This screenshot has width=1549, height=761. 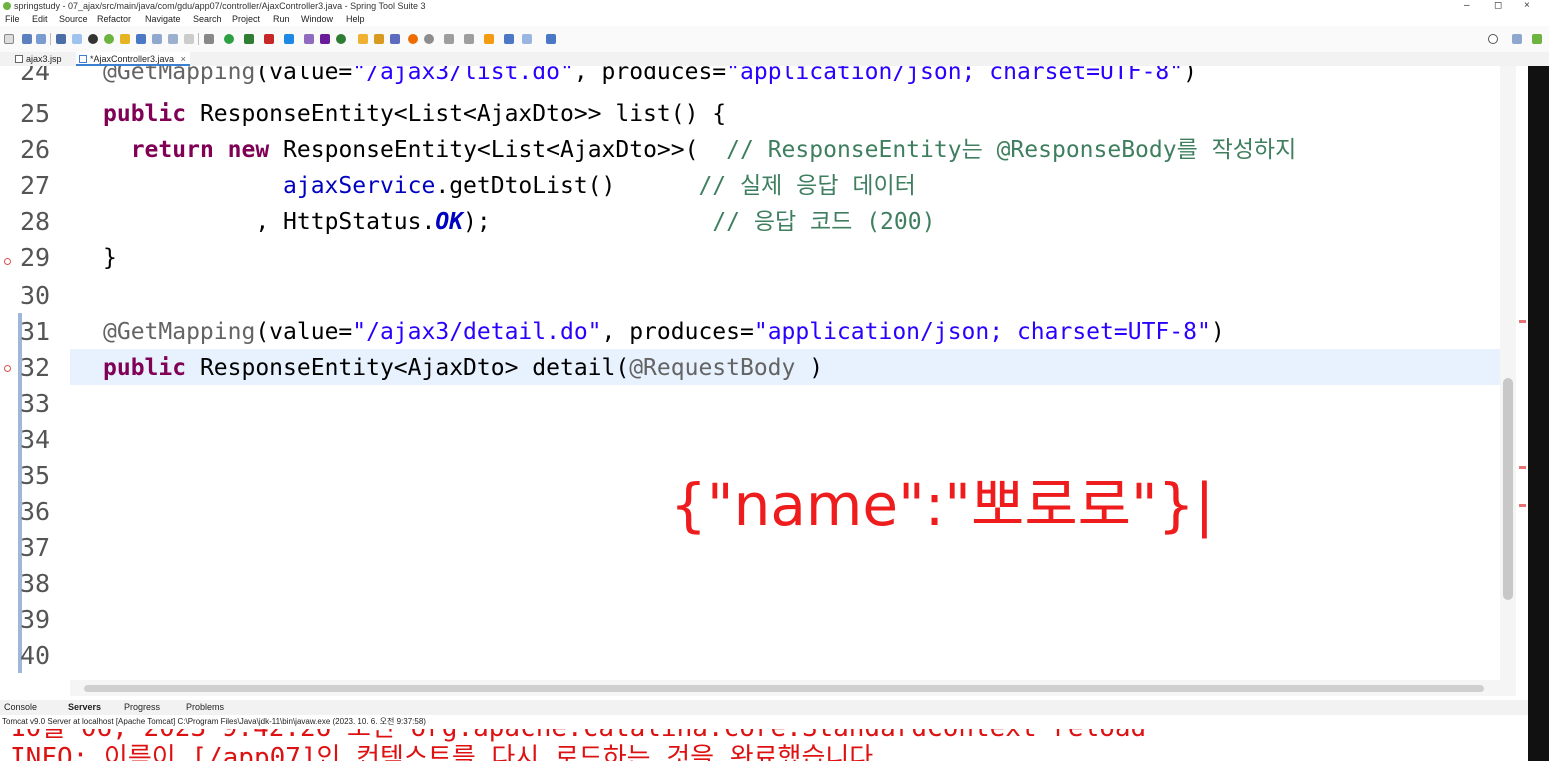 I want to click on prev-annotation-icon, so click(x=469, y=39).